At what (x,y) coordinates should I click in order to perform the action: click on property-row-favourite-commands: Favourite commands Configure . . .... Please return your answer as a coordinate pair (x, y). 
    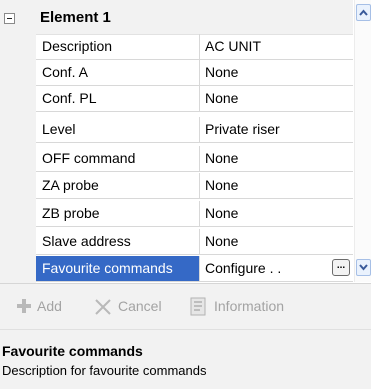
    Looking at the image, I should click on (194, 269).